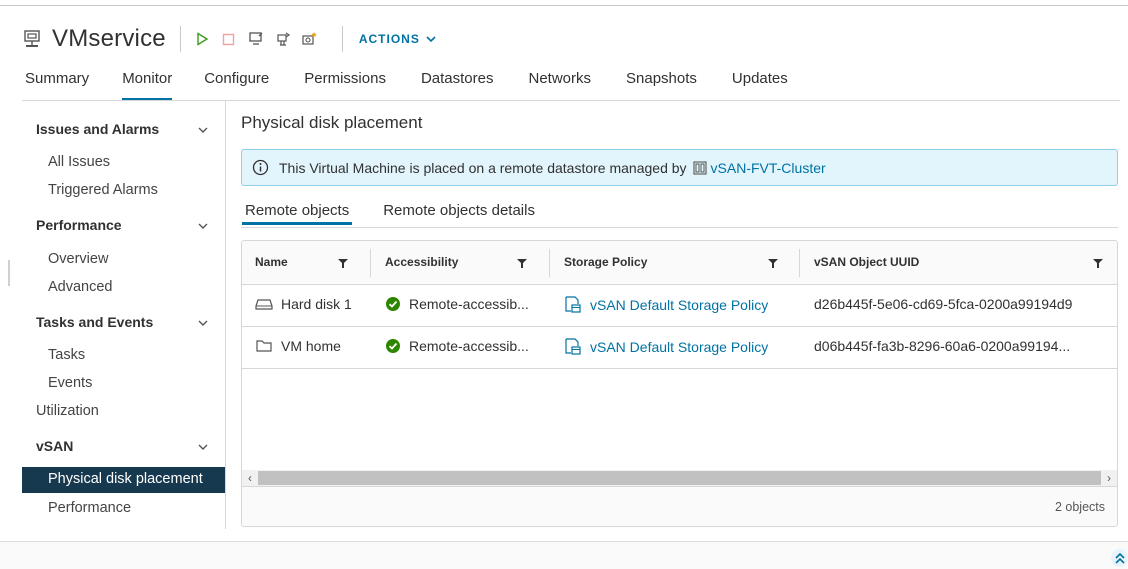 Image resolution: width=1128 pixels, height=569 pixels. Describe the element at coordinates (389, 39) in the screenshot. I see `actions-label: ACTIONS` at that location.